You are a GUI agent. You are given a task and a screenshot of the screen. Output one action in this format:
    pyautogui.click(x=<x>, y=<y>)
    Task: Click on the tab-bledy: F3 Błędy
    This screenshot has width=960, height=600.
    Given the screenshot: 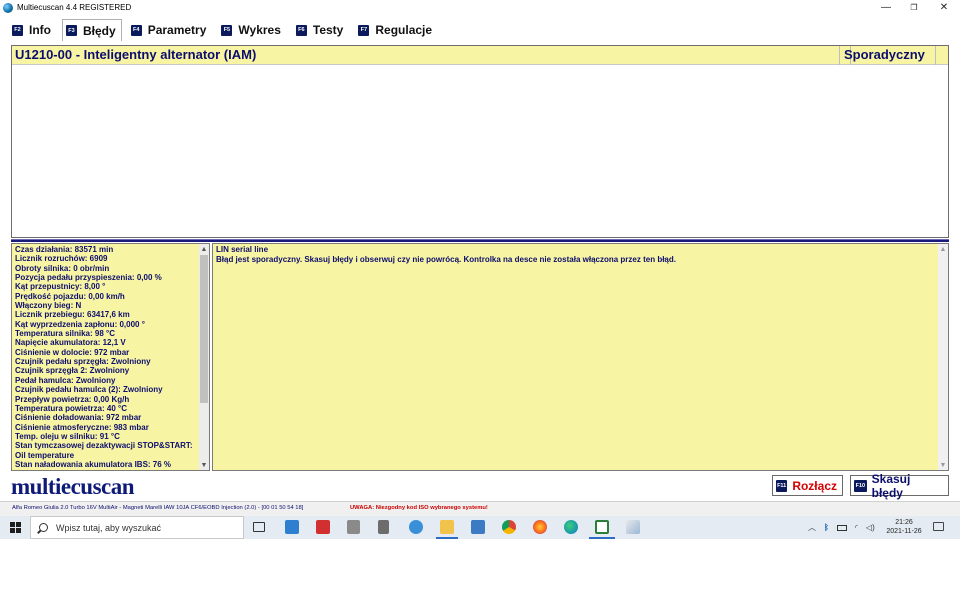 What is the action you would take?
    pyautogui.click(x=92, y=30)
    